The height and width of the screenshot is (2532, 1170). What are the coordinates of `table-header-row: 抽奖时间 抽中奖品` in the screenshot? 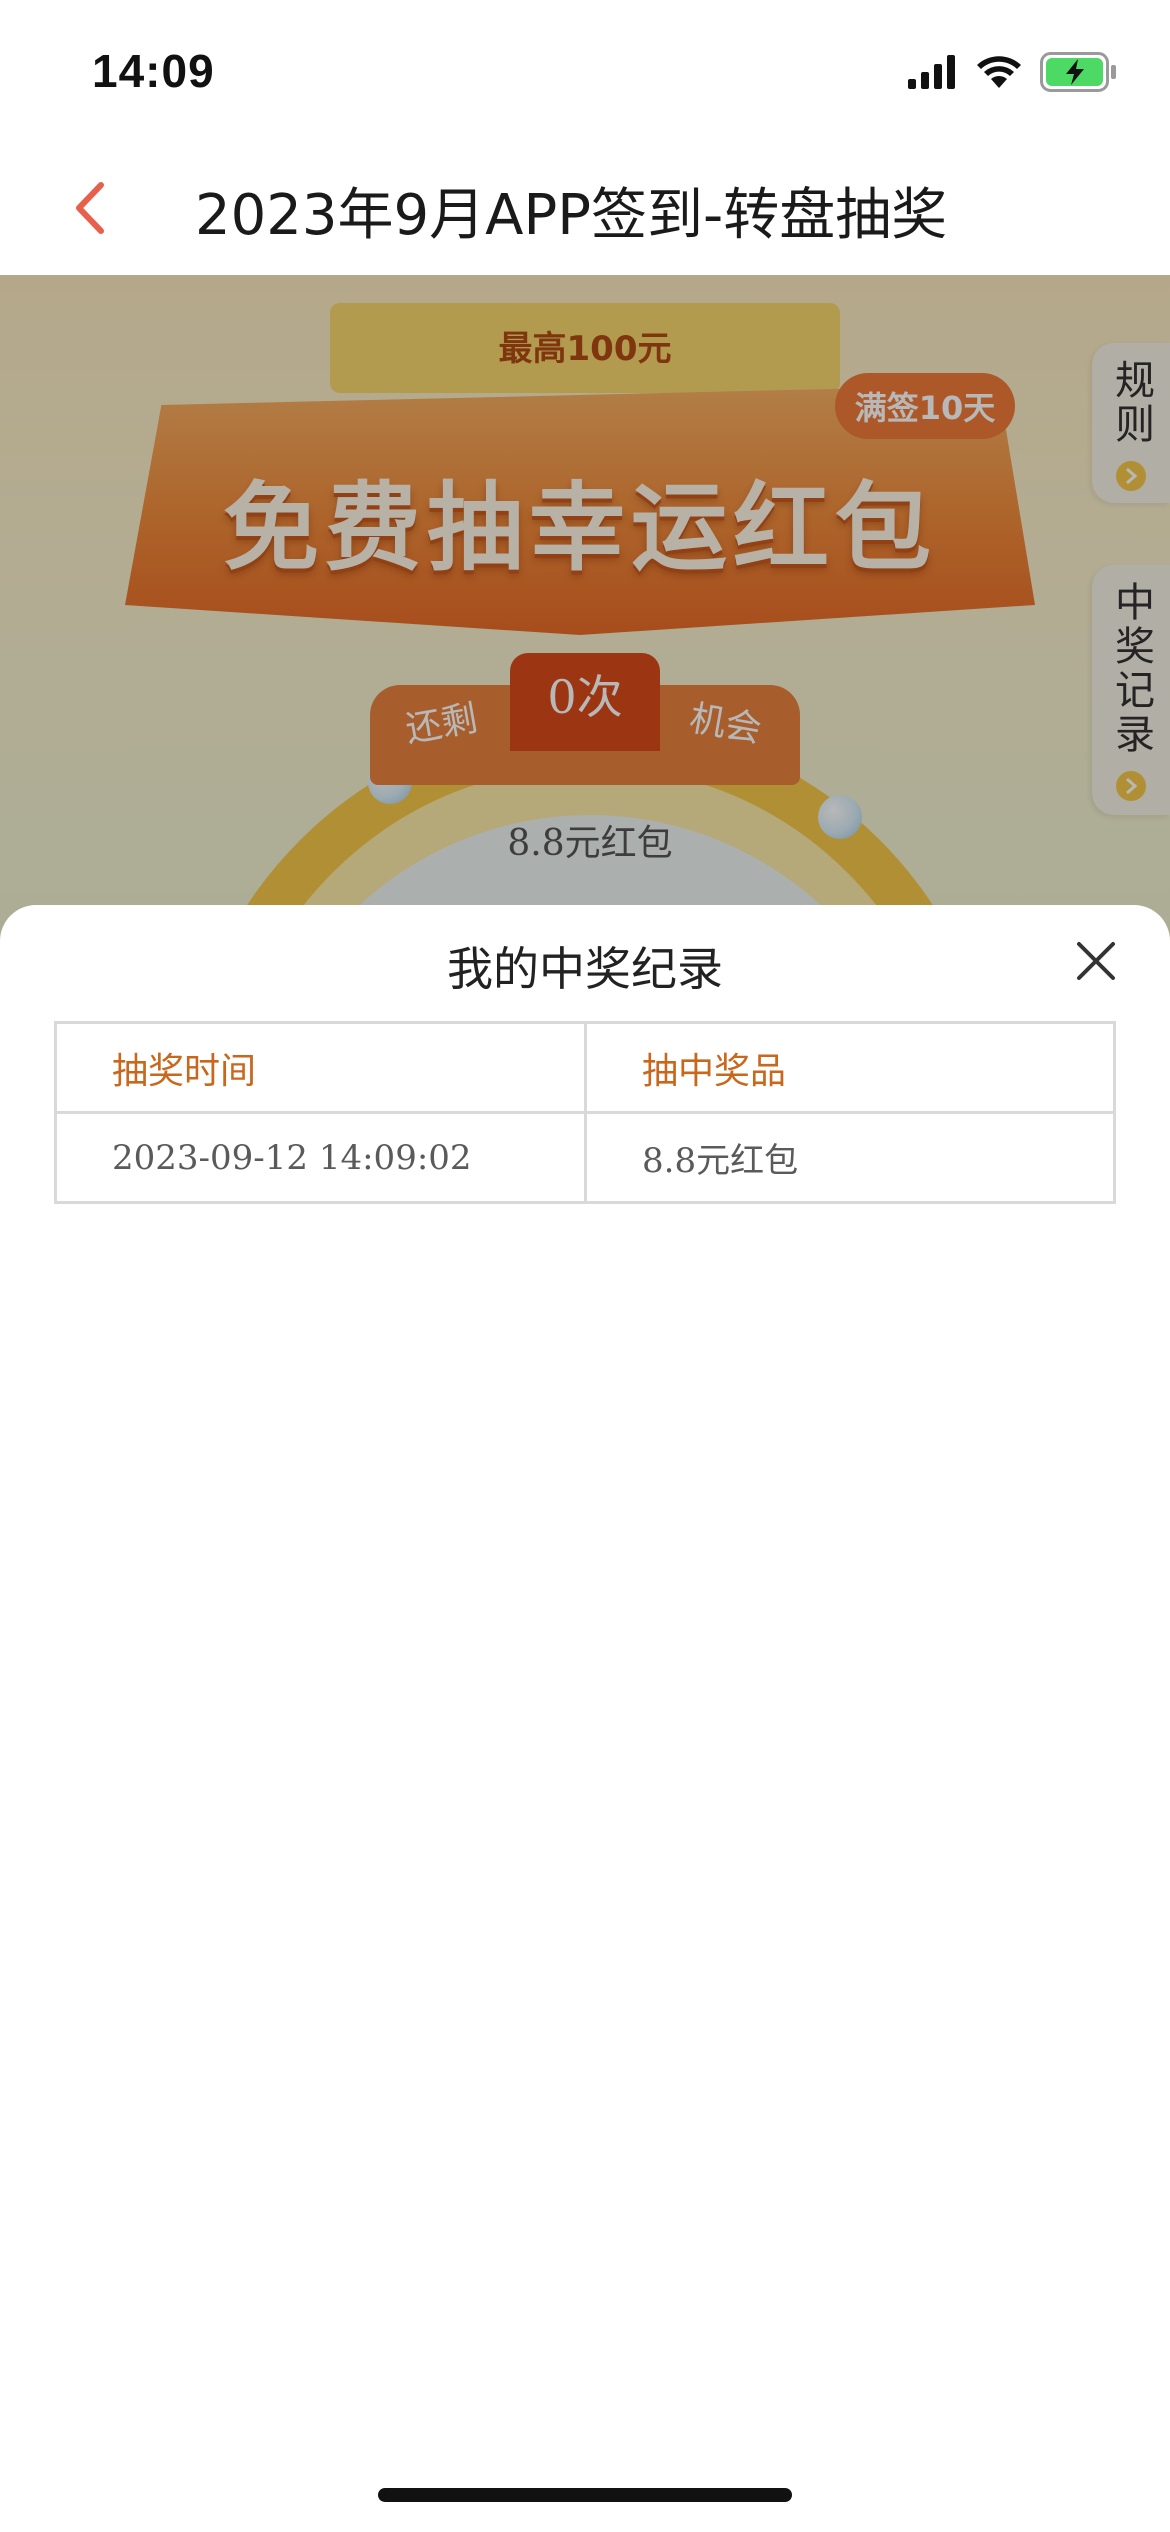 It's located at (585, 1067).